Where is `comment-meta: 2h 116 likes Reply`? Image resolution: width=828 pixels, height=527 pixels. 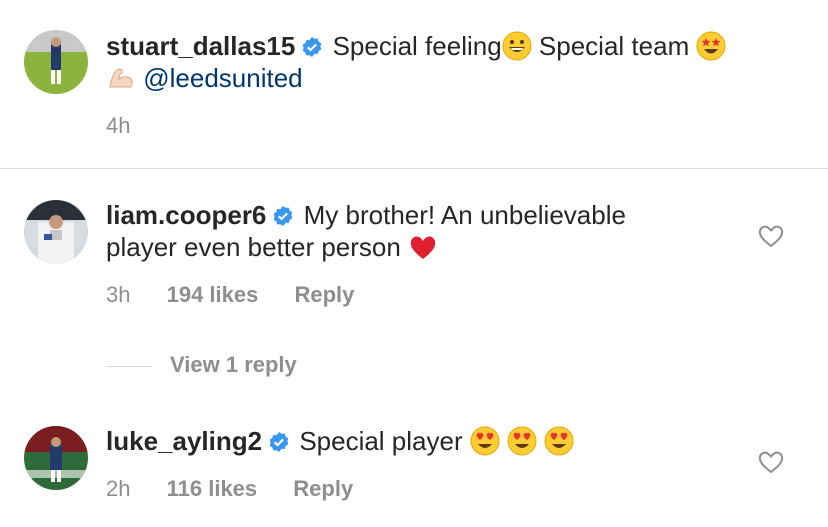 comment-meta: 2h 116 likes Reply is located at coordinates (244, 489).